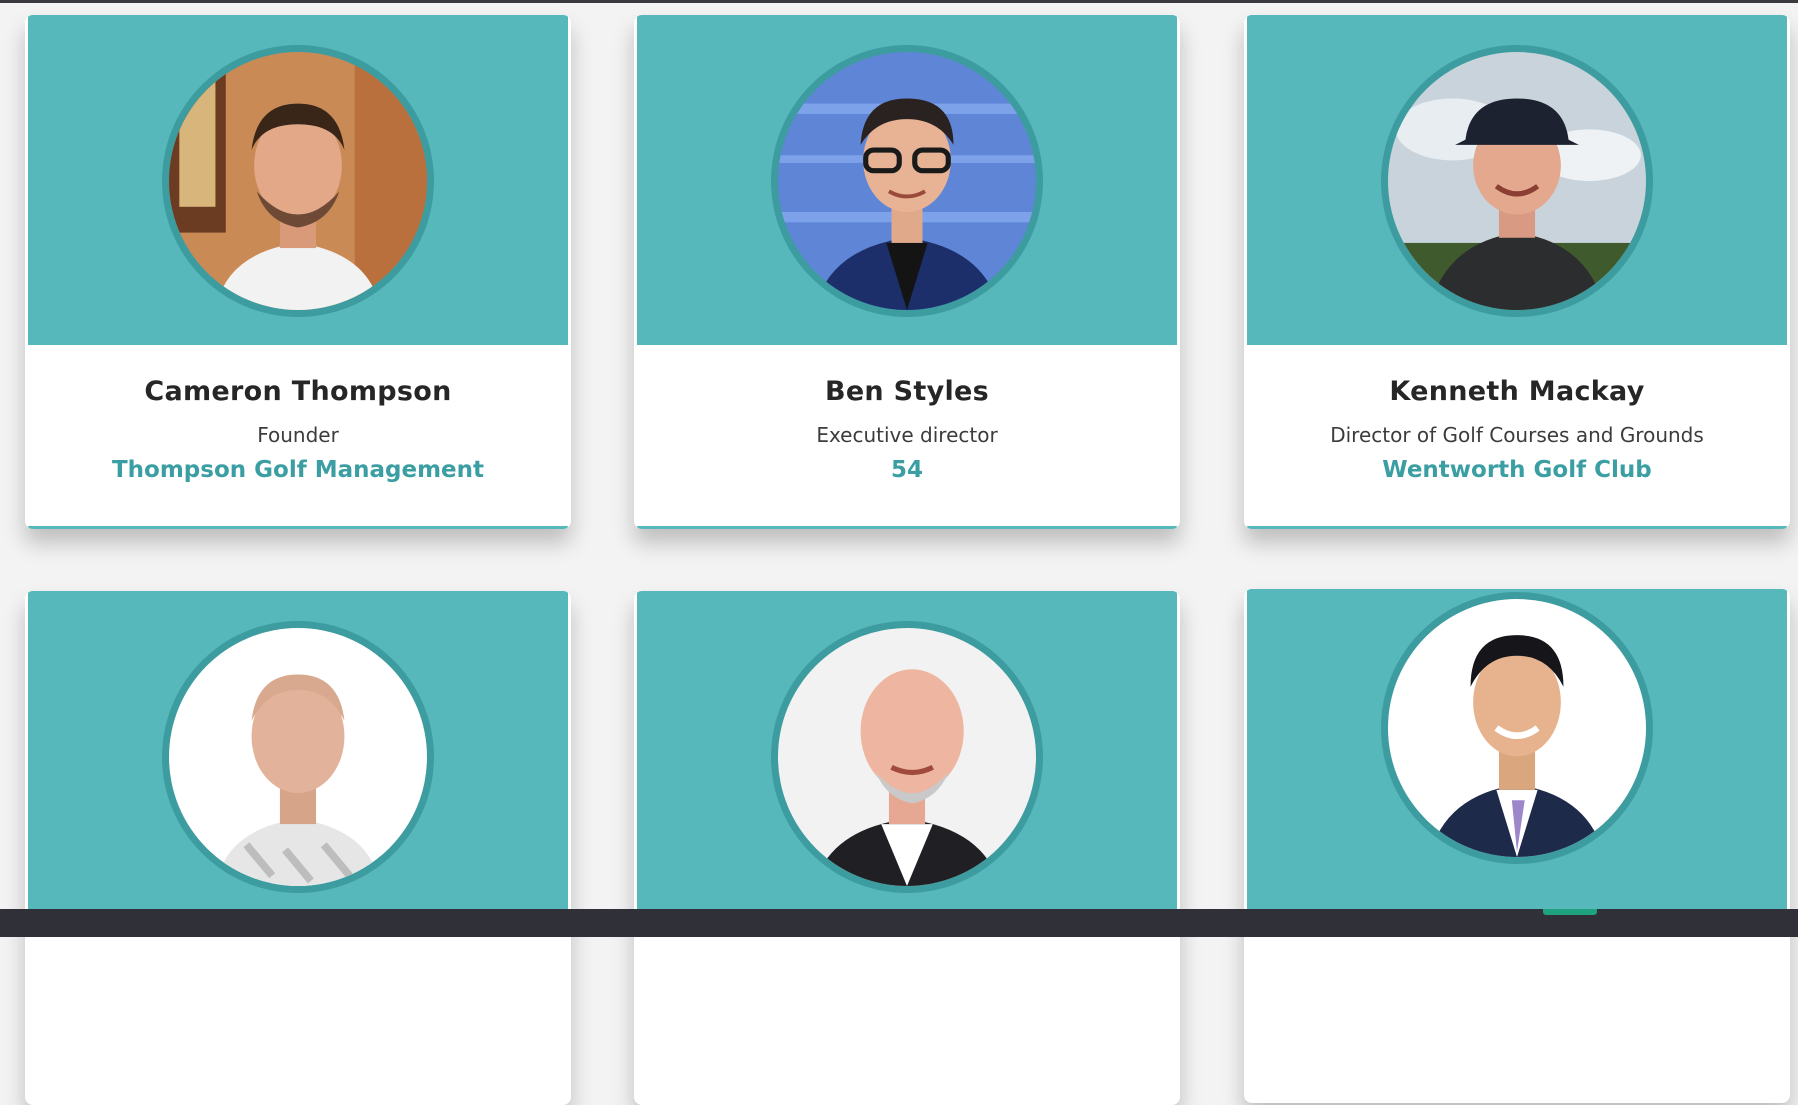 This screenshot has width=1798, height=1105. Describe the element at coordinates (298, 391) in the screenshot. I see `speaker-name: Cameron Thompson` at that location.